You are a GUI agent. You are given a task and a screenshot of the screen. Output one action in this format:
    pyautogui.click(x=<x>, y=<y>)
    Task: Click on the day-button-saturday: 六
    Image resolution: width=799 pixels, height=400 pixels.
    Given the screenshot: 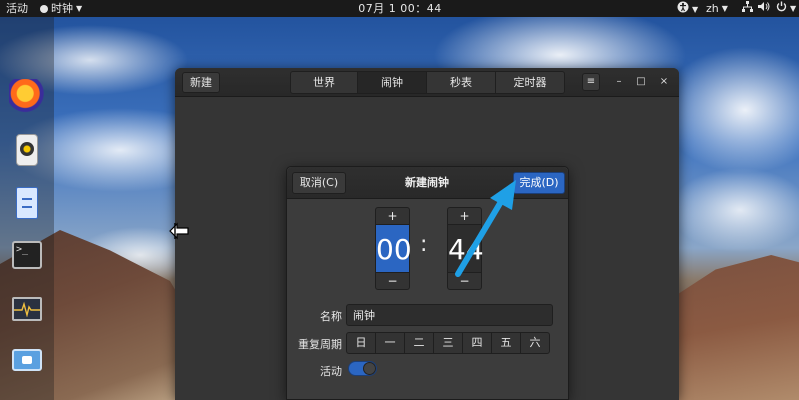 What is the action you would take?
    pyautogui.click(x=535, y=343)
    